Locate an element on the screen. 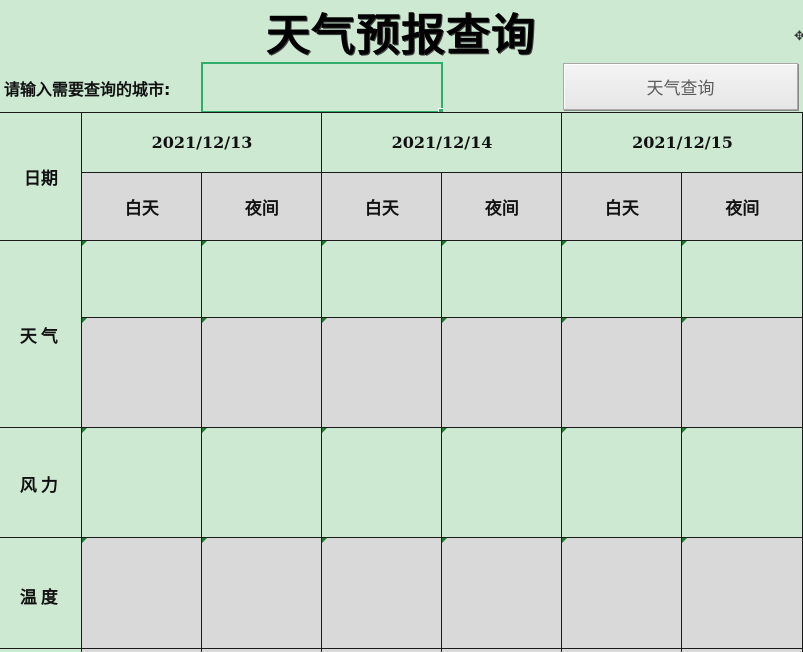  date-header-1: 2021/12/13 is located at coordinates (202, 142).